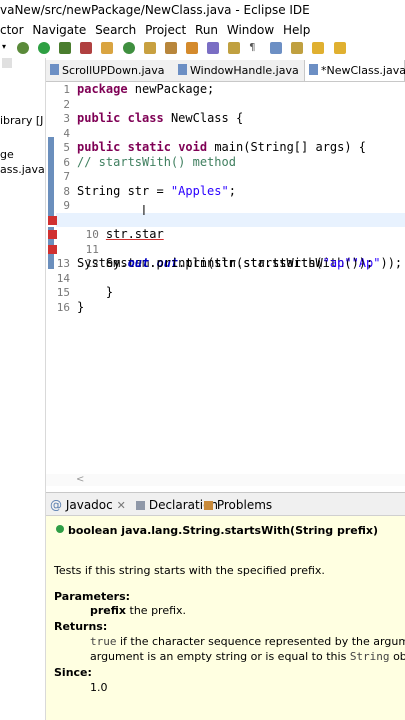  I want to click on text-cursor-icon: I, so click(144, 211).